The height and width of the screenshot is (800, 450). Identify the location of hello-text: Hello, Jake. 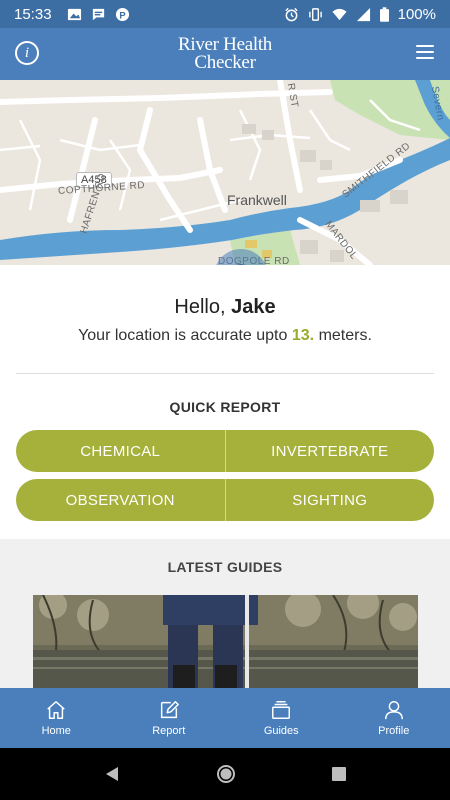
(225, 307).